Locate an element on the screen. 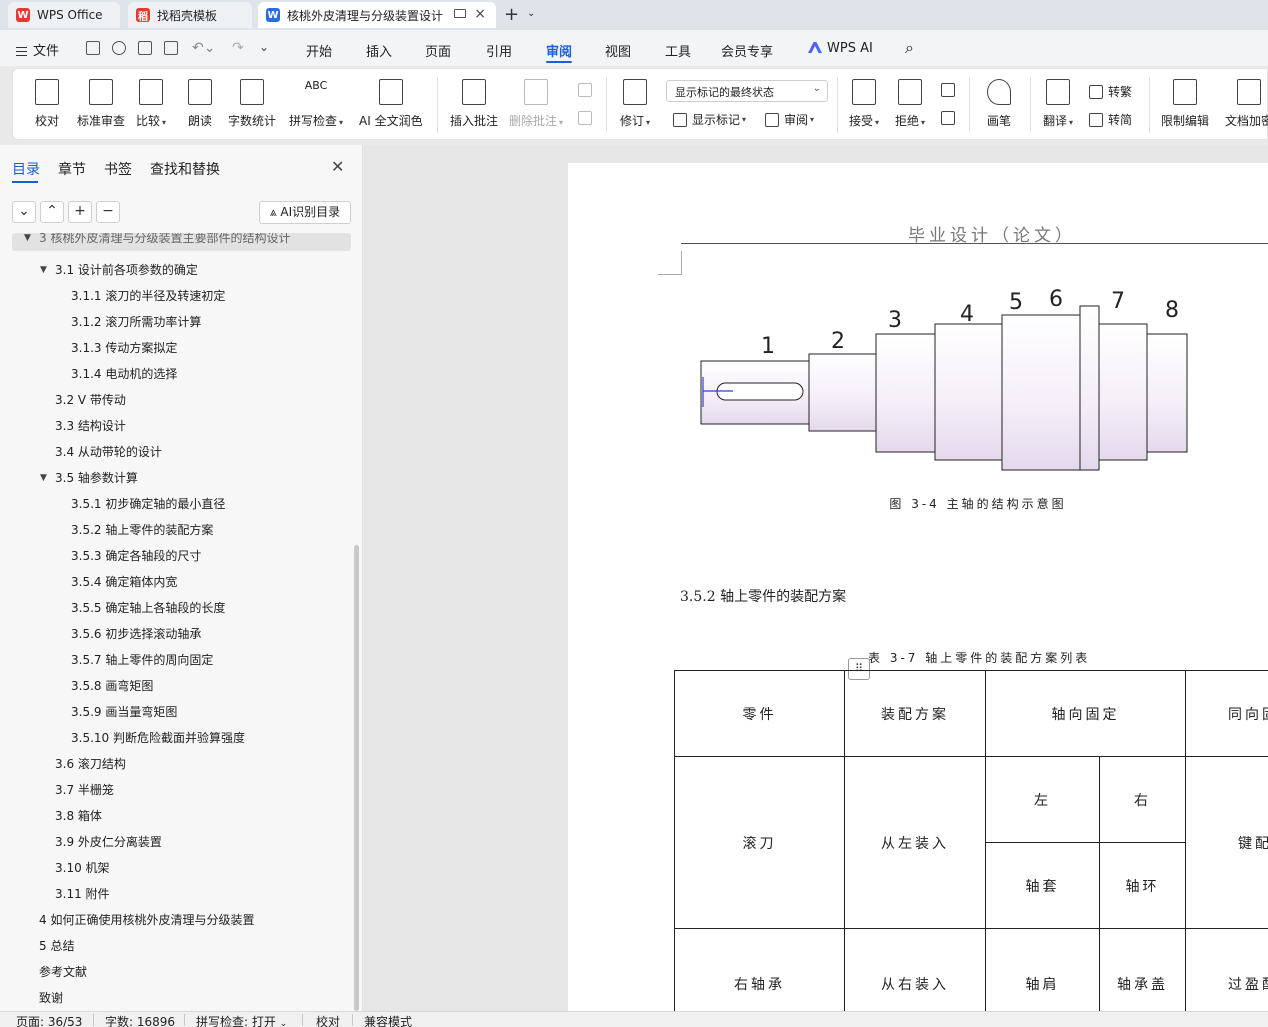 This screenshot has width=1268, height=1027. file-menu: 文件 is located at coordinates (37, 49).